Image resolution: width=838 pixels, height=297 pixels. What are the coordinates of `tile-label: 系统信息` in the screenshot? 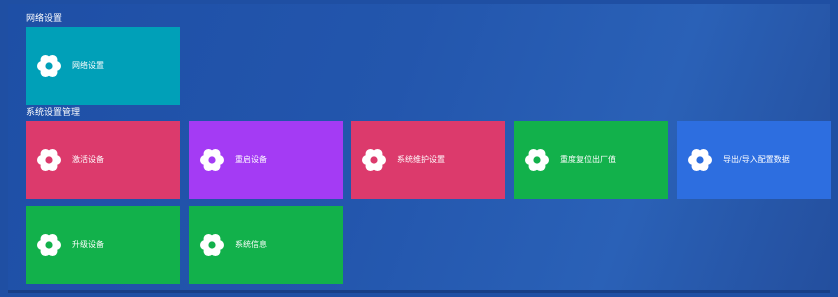 It's located at (251, 244).